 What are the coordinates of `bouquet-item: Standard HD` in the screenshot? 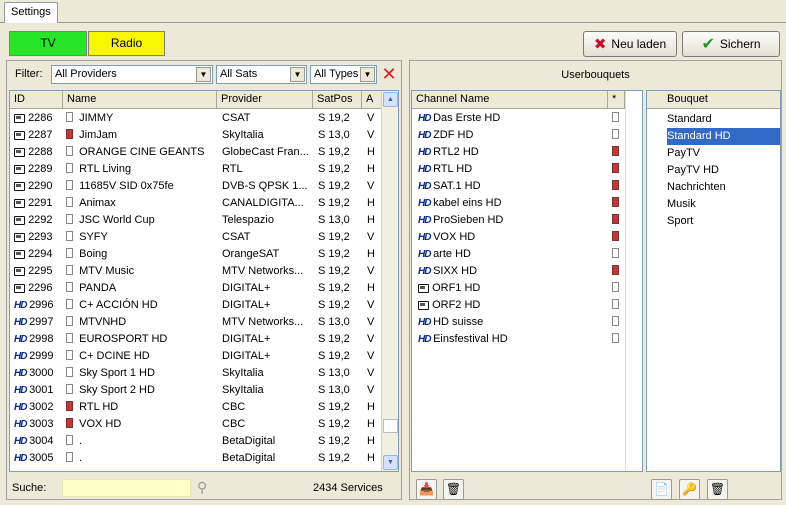 It's located at (723, 136).